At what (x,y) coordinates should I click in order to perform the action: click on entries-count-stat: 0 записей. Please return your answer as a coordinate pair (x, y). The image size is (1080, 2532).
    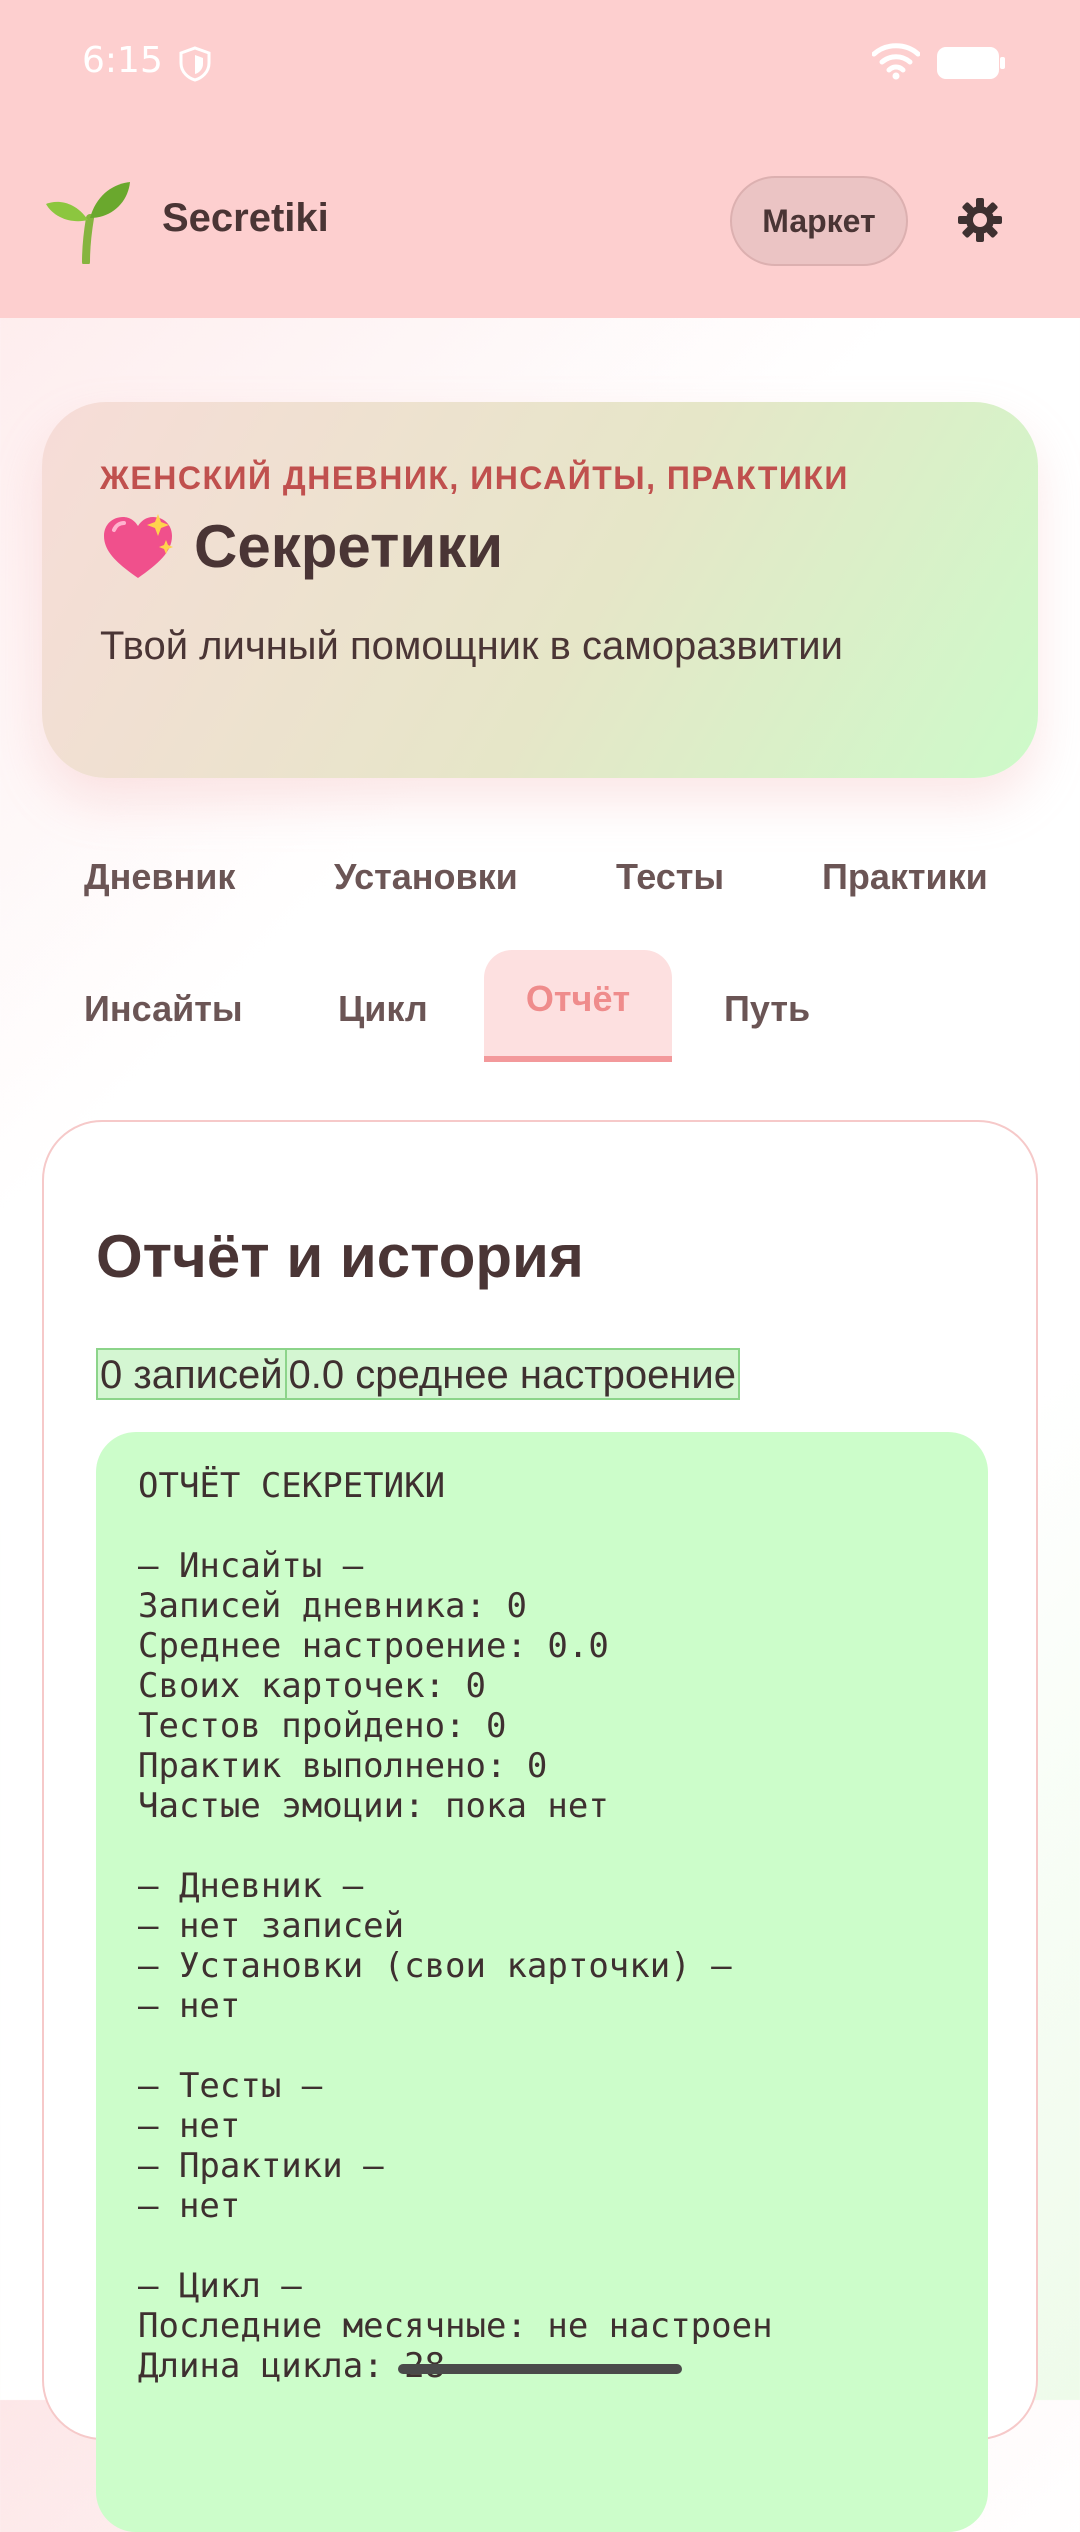
    Looking at the image, I should click on (191, 1374).